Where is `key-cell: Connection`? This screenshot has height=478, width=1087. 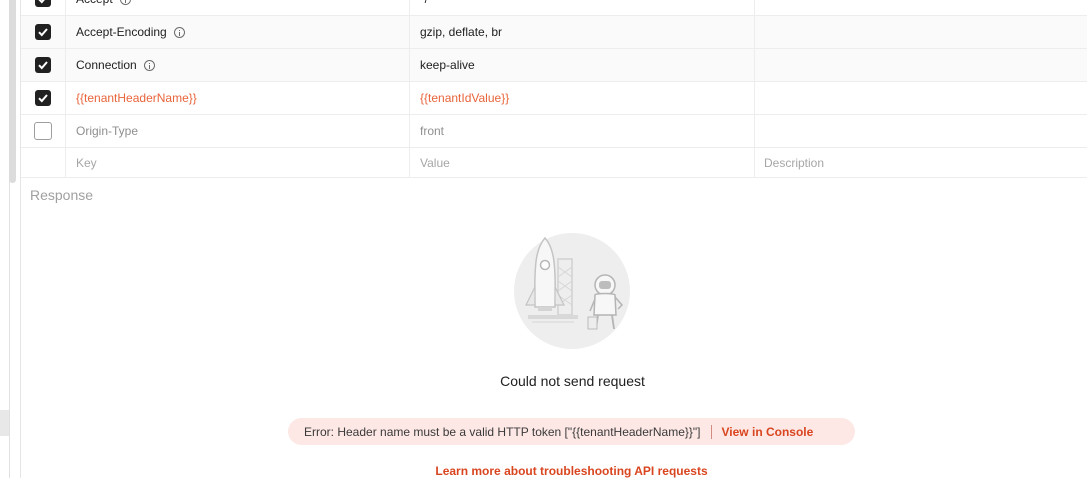 key-cell: Connection is located at coordinates (238, 65).